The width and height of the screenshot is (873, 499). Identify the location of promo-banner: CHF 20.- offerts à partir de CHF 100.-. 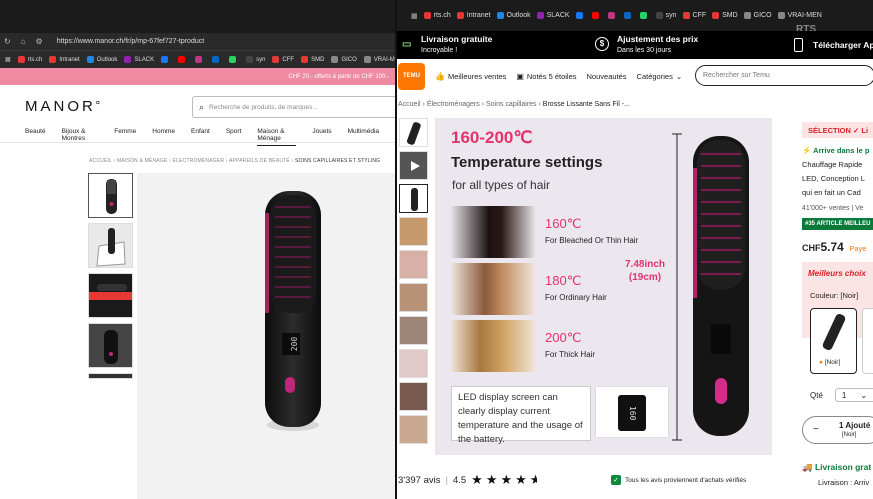
(197, 76).